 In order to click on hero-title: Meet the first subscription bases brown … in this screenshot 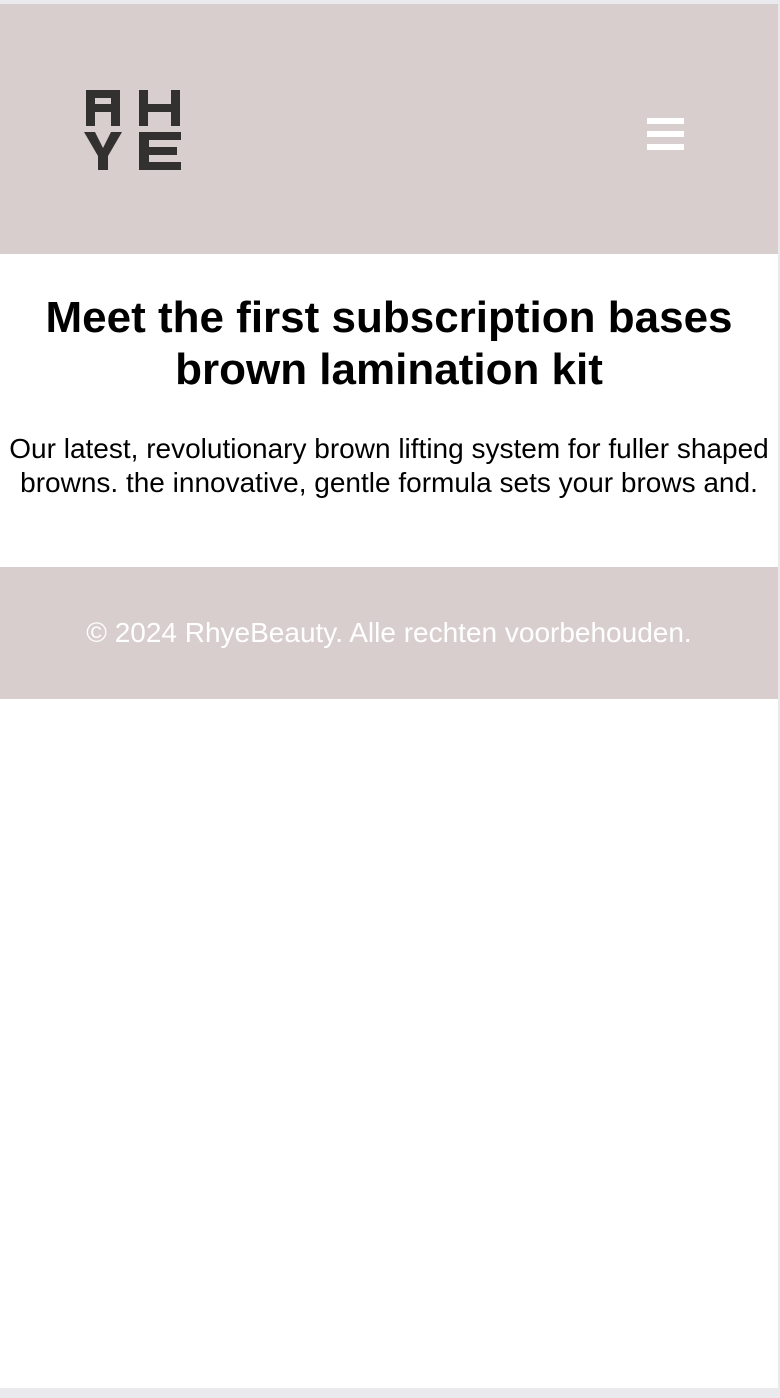, I will do `click(389, 343)`.